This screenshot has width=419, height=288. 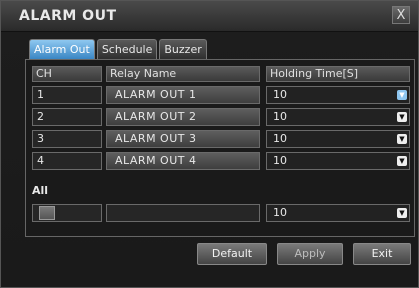 I want to click on close-button: X, so click(x=401, y=15).